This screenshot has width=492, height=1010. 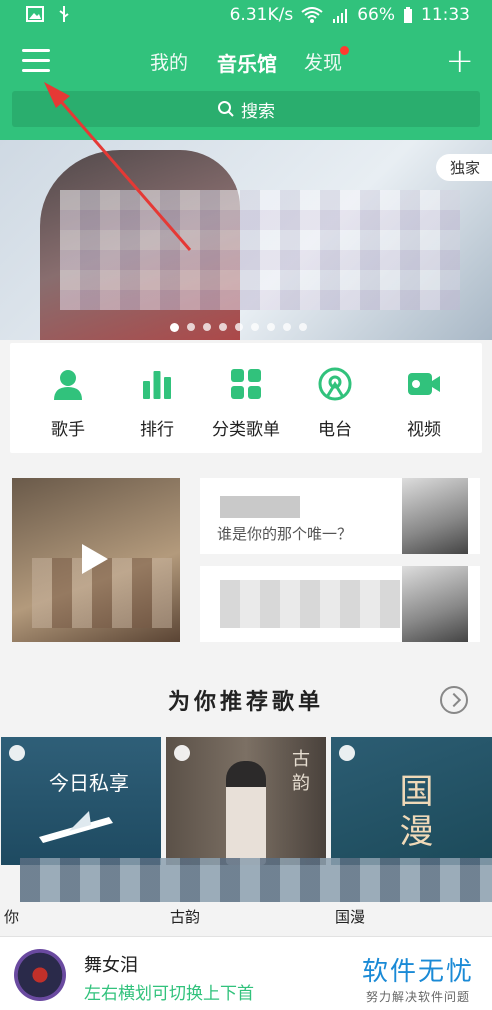 What do you see at coordinates (185, 917) in the screenshot?
I see `playlist-name: 古韵` at bounding box center [185, 917].